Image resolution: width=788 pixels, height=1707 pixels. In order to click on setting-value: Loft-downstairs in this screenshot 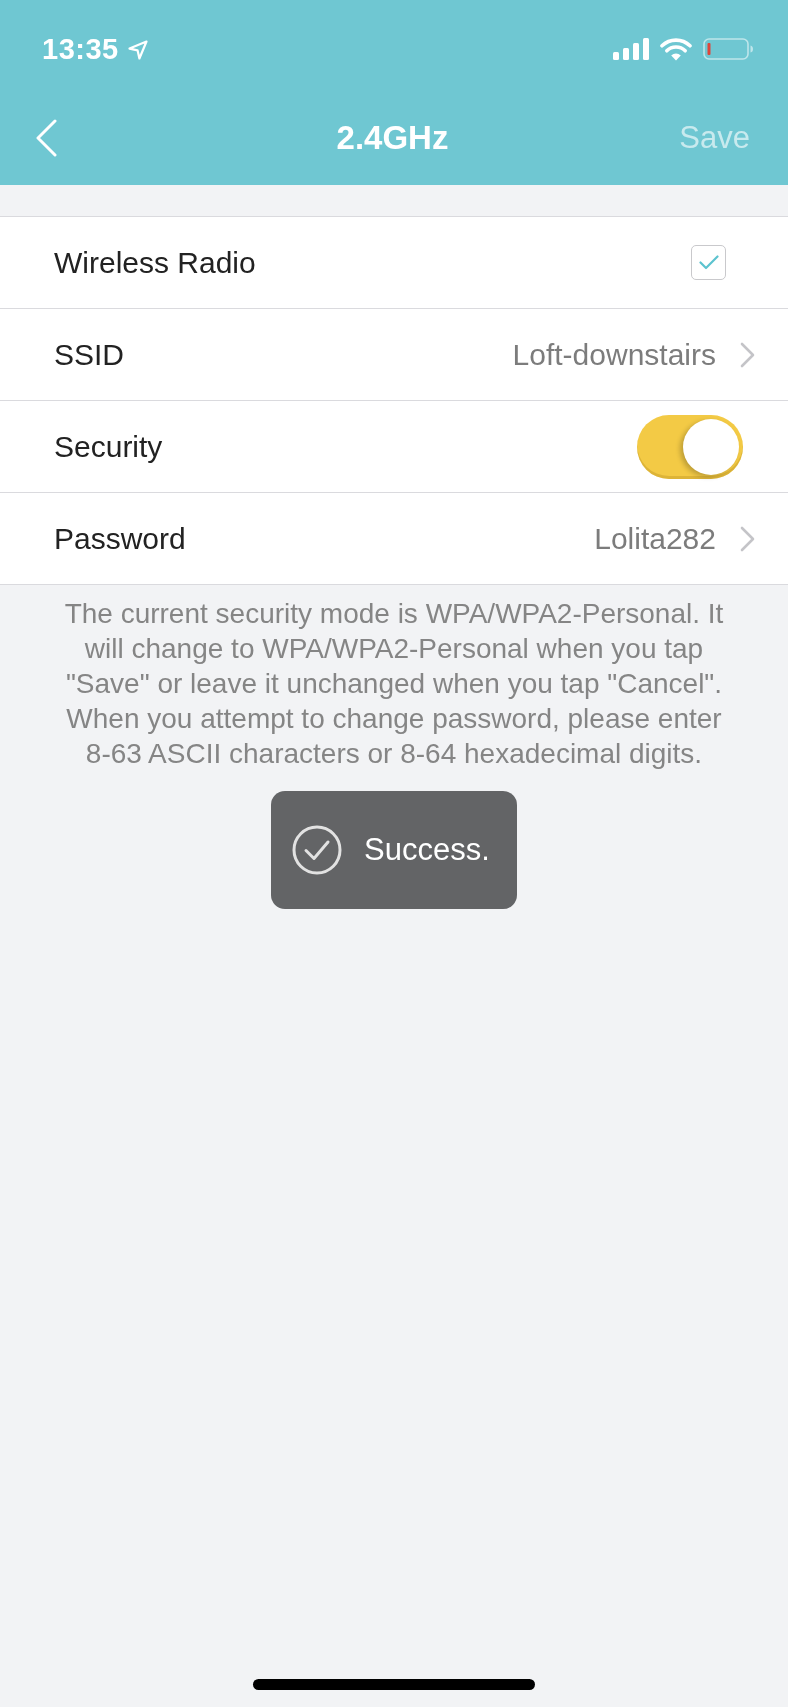, I will do `click(614, 354)`.